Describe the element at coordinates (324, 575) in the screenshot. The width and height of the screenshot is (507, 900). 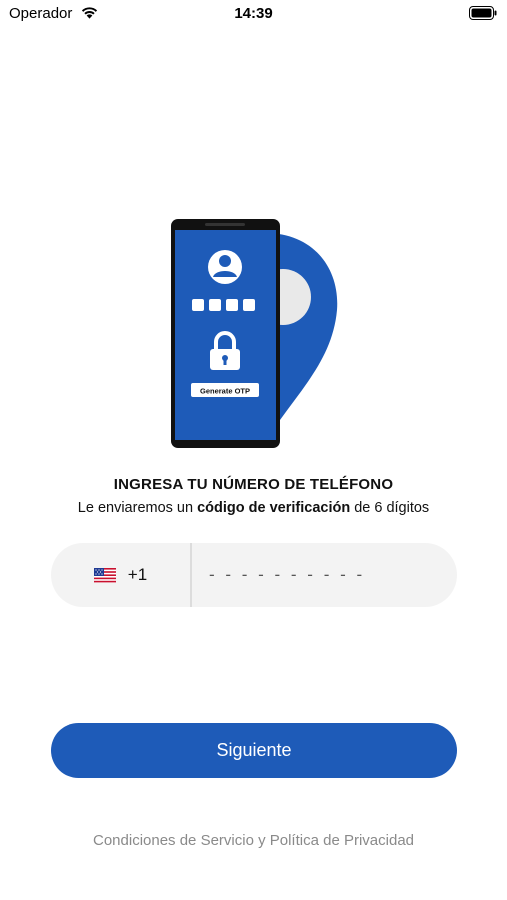
I see `phone-number-field` at that location.